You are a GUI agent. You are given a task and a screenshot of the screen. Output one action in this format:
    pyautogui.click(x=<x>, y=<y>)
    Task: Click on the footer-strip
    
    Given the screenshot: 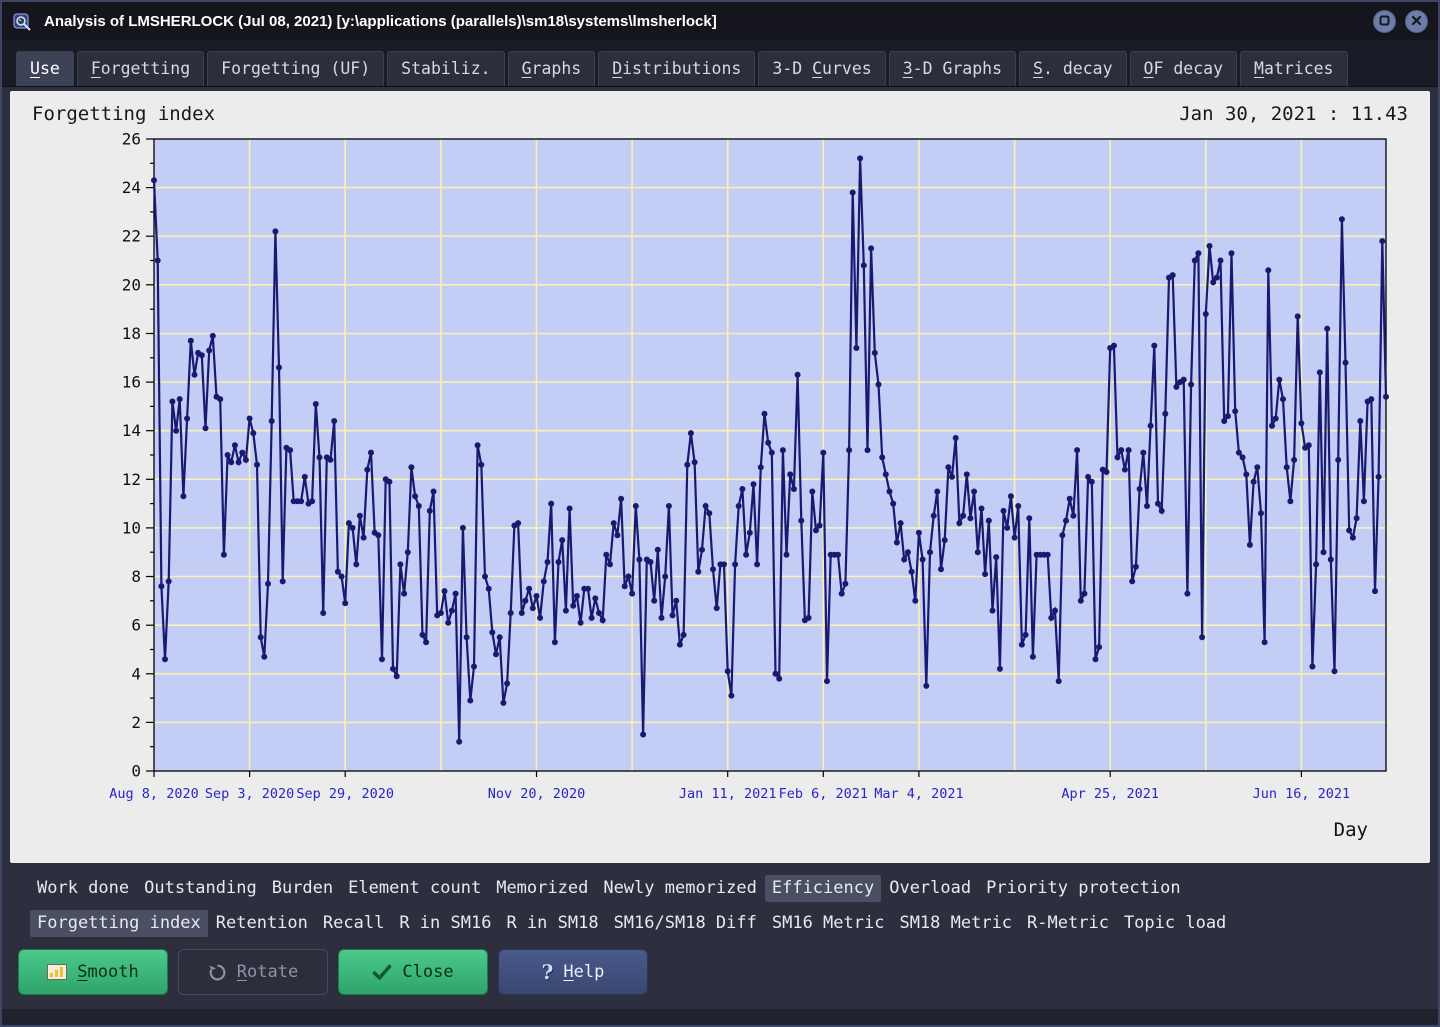 What is the action you would take?
    pyautogui.click(x=720, y=1017)
    